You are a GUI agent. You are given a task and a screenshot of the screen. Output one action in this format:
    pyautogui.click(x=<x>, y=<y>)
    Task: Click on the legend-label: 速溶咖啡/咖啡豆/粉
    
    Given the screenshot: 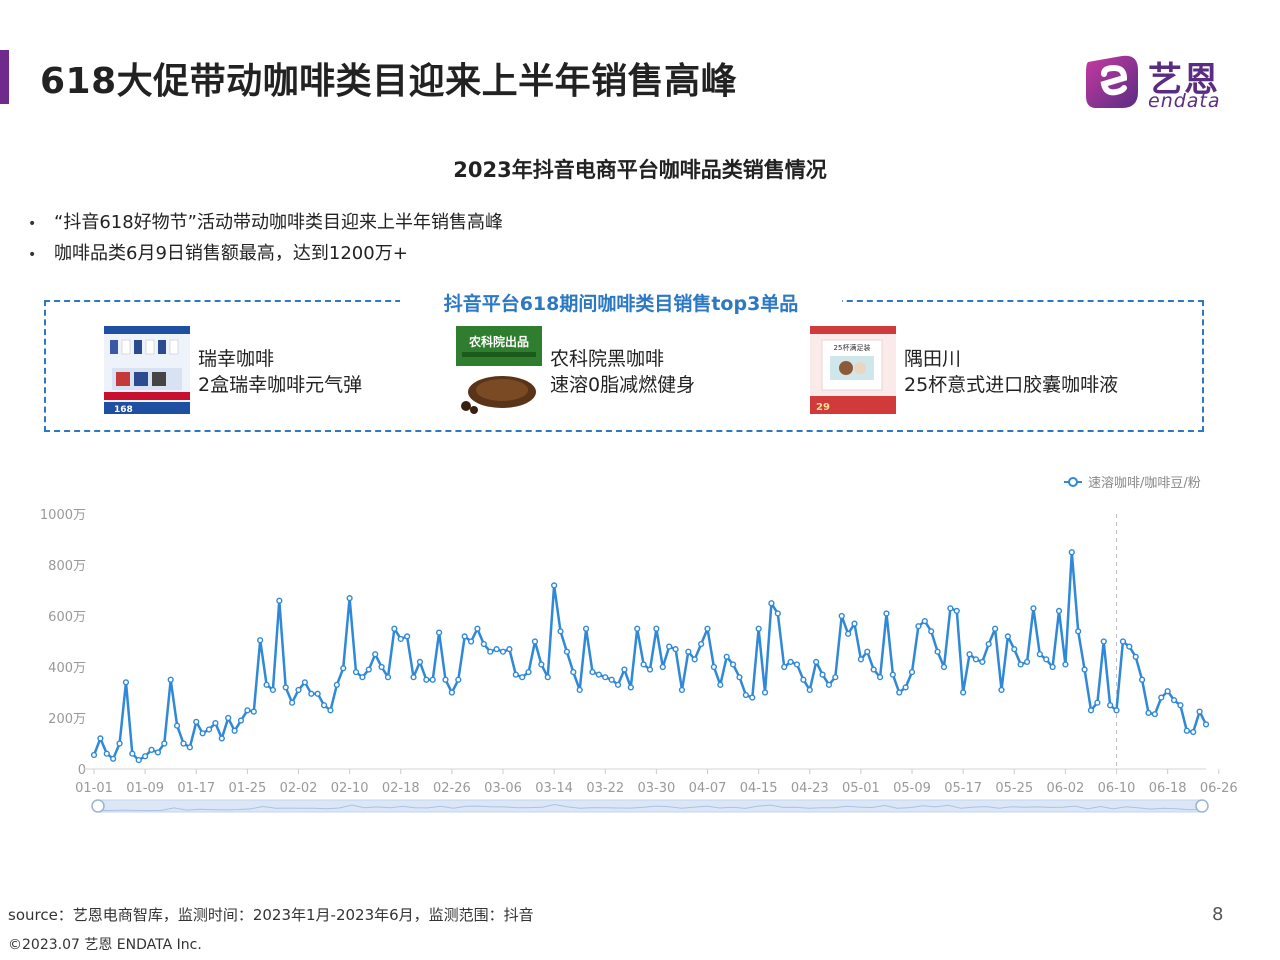 What is the action you would take?
    pyautogui.click(x=1144, y=483)
    